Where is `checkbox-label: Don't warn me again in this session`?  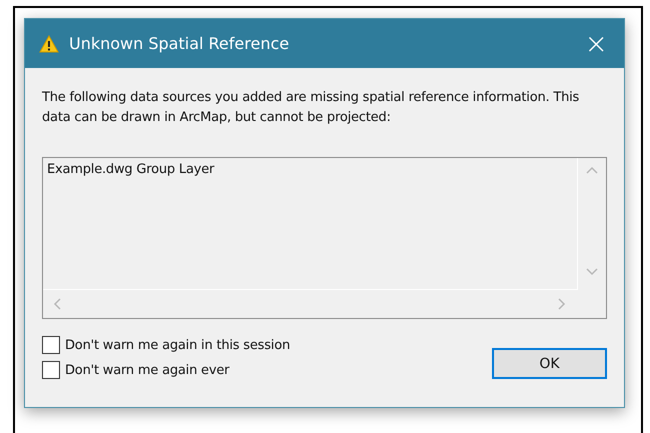 checkbox-label: Don't warn me again in this session is located at coordinates (177, 345).